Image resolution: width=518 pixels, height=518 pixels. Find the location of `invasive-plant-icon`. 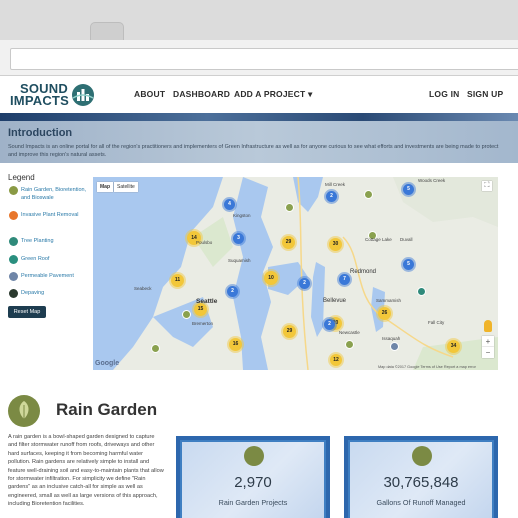

invasive-plant-icon is located at coordinates (13, 215).